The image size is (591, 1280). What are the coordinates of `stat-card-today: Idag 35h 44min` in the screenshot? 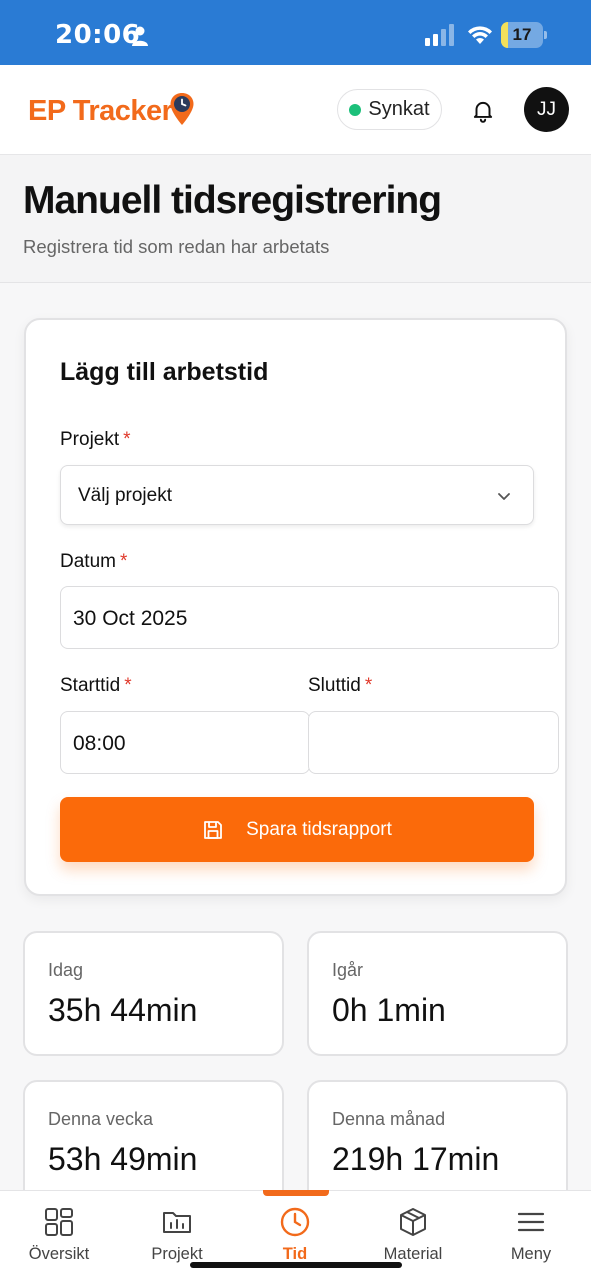 It's located at (153, 993).